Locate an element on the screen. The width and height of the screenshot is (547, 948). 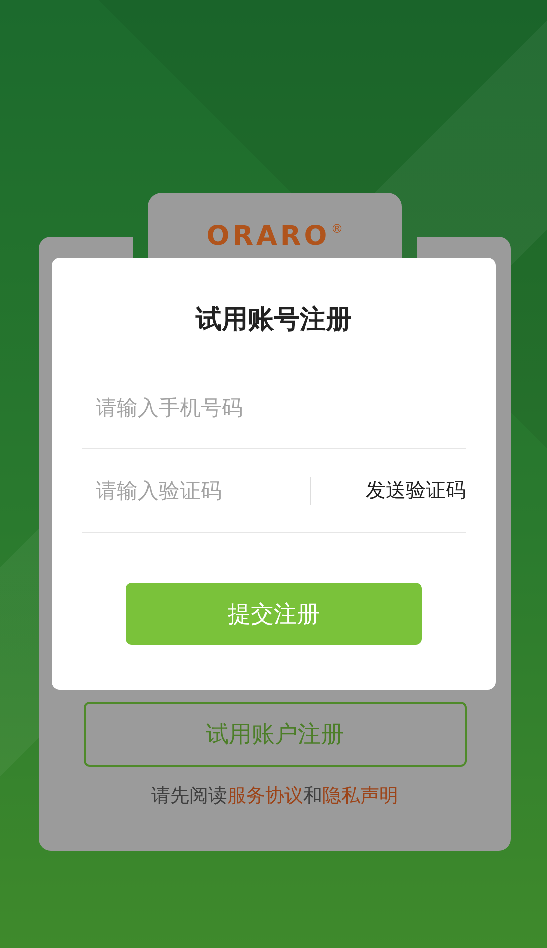
send-code-button: 发送验证码 is located at coordinates (416, 490).